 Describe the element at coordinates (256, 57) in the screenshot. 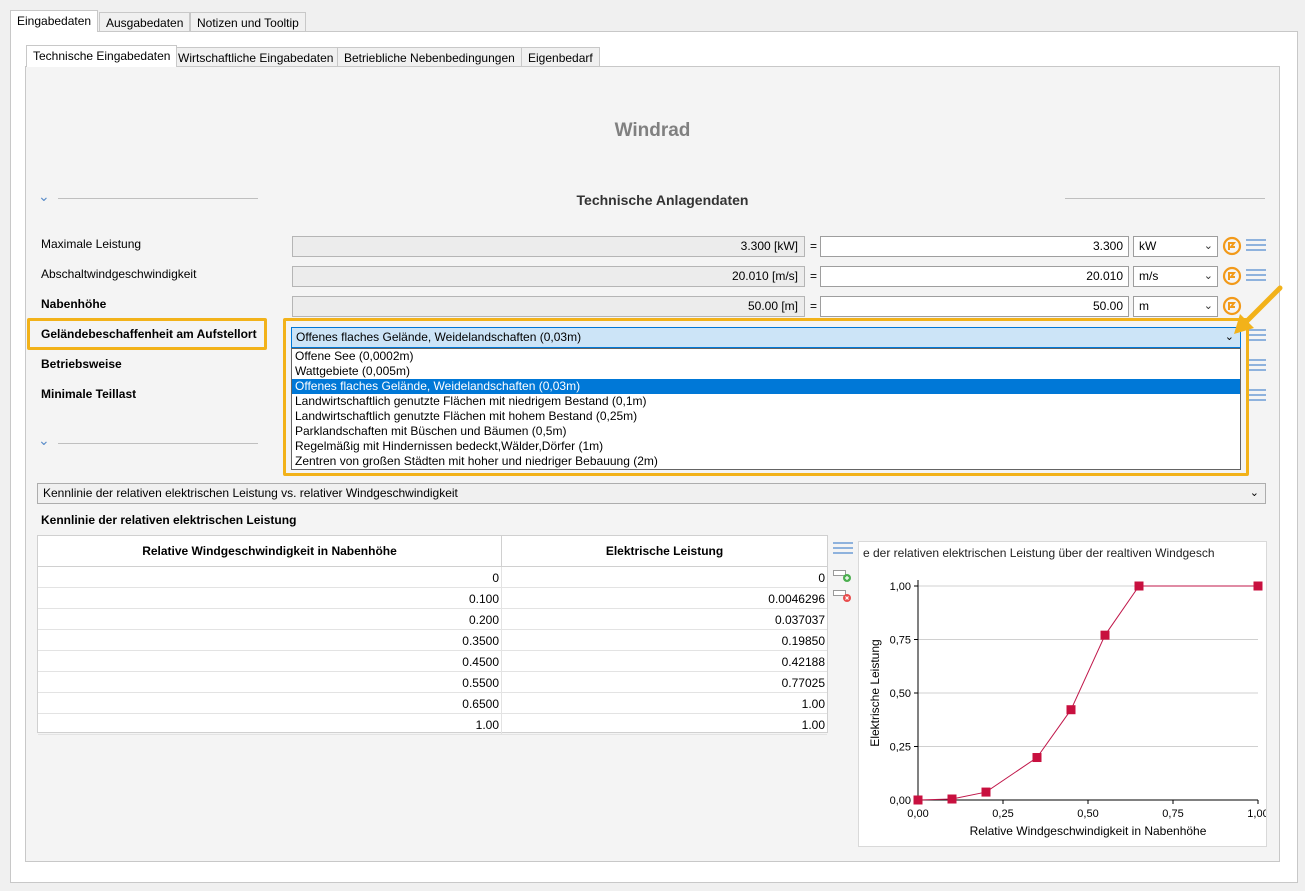

I see `tab-wirtschaftliche-eingabedaten: Wirtschaftliche Eingabedaten` at that location.